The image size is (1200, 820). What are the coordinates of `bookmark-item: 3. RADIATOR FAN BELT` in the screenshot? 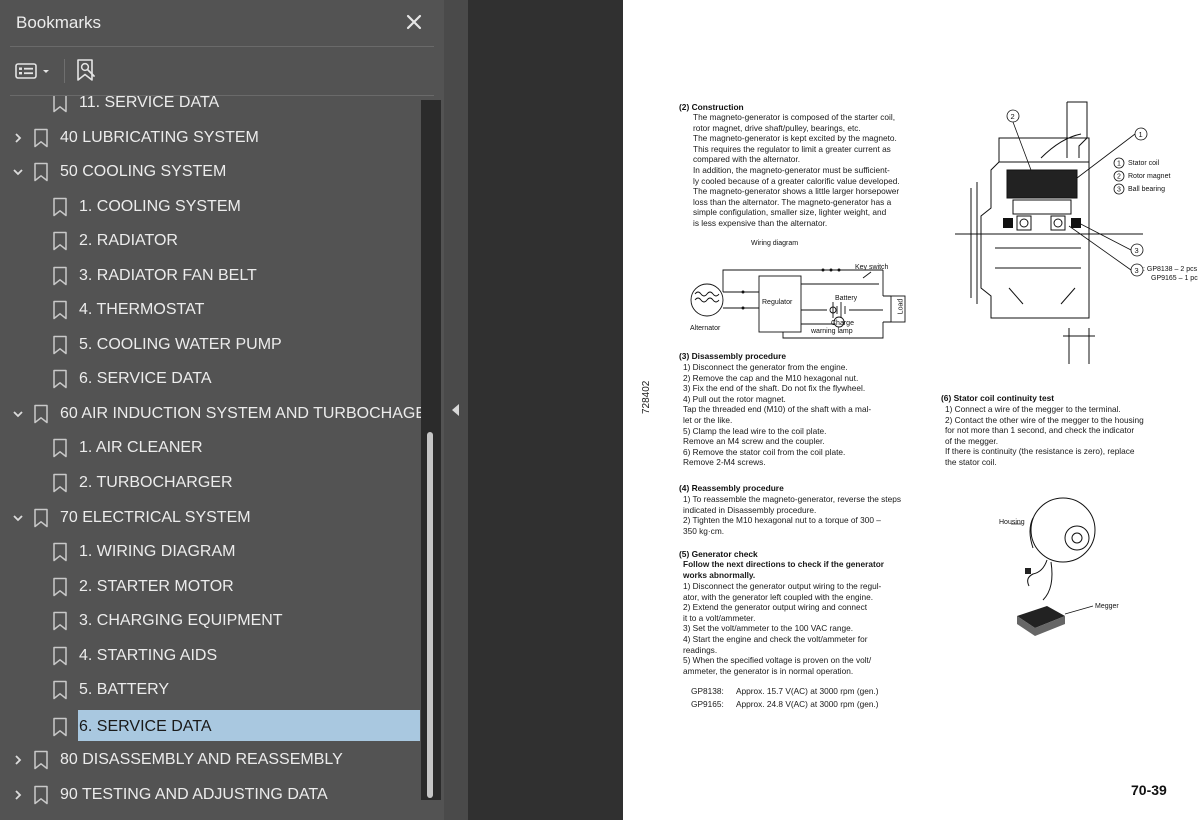 It's located at (212, 276).